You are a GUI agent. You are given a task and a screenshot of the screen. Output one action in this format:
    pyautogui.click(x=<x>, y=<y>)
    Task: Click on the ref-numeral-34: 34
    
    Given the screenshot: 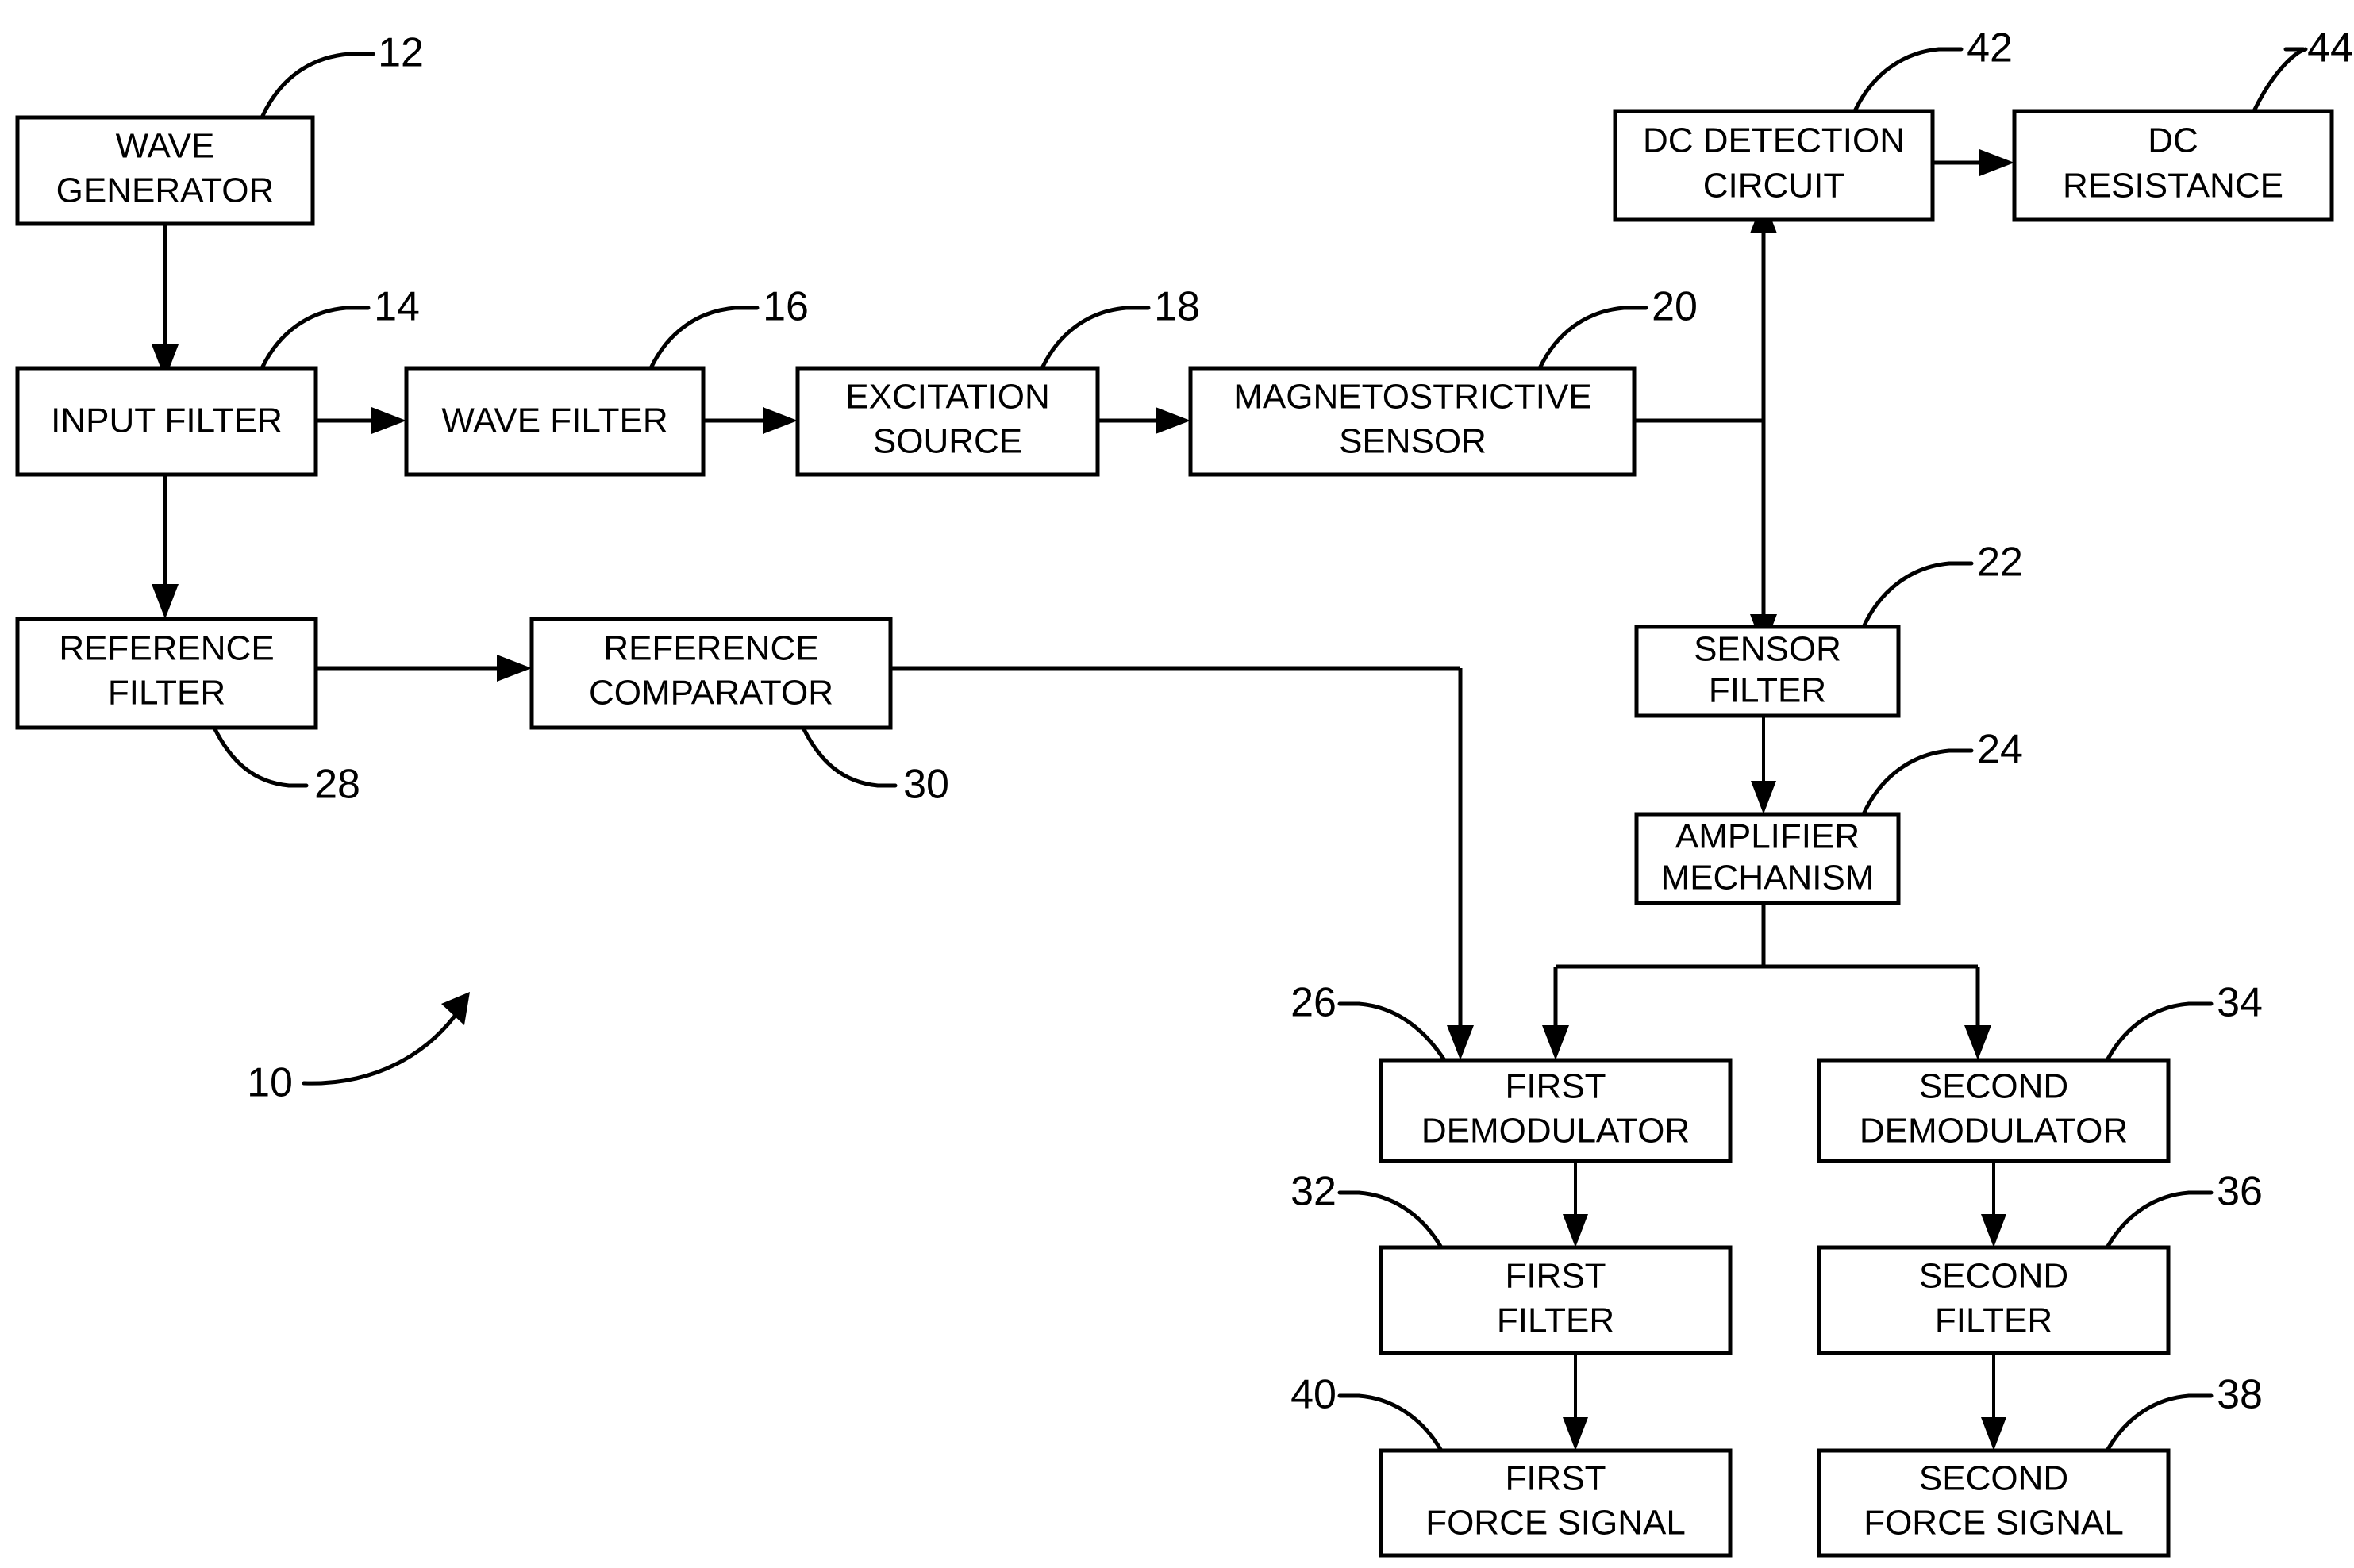 What is the action you would take?
    pyautogui.click(x=2240, y=1003)
    